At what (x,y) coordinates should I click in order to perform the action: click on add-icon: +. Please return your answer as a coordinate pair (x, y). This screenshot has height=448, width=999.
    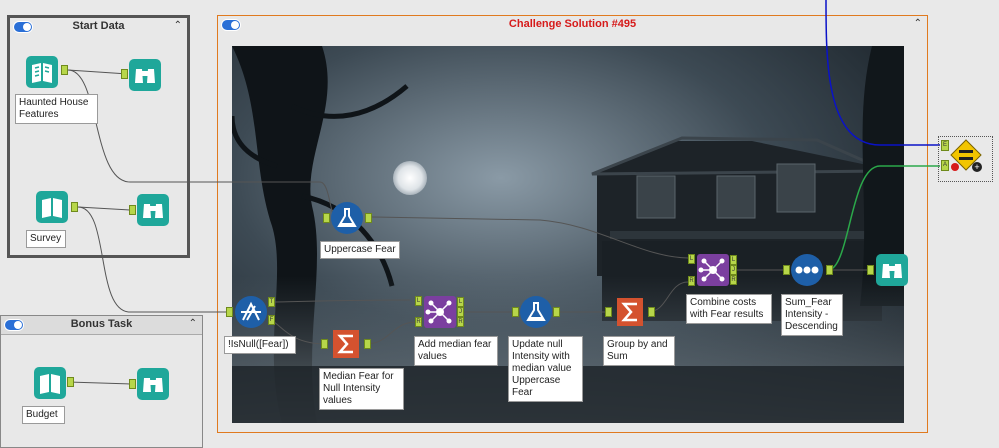
    Looking at the image, I should click on (977, 167).